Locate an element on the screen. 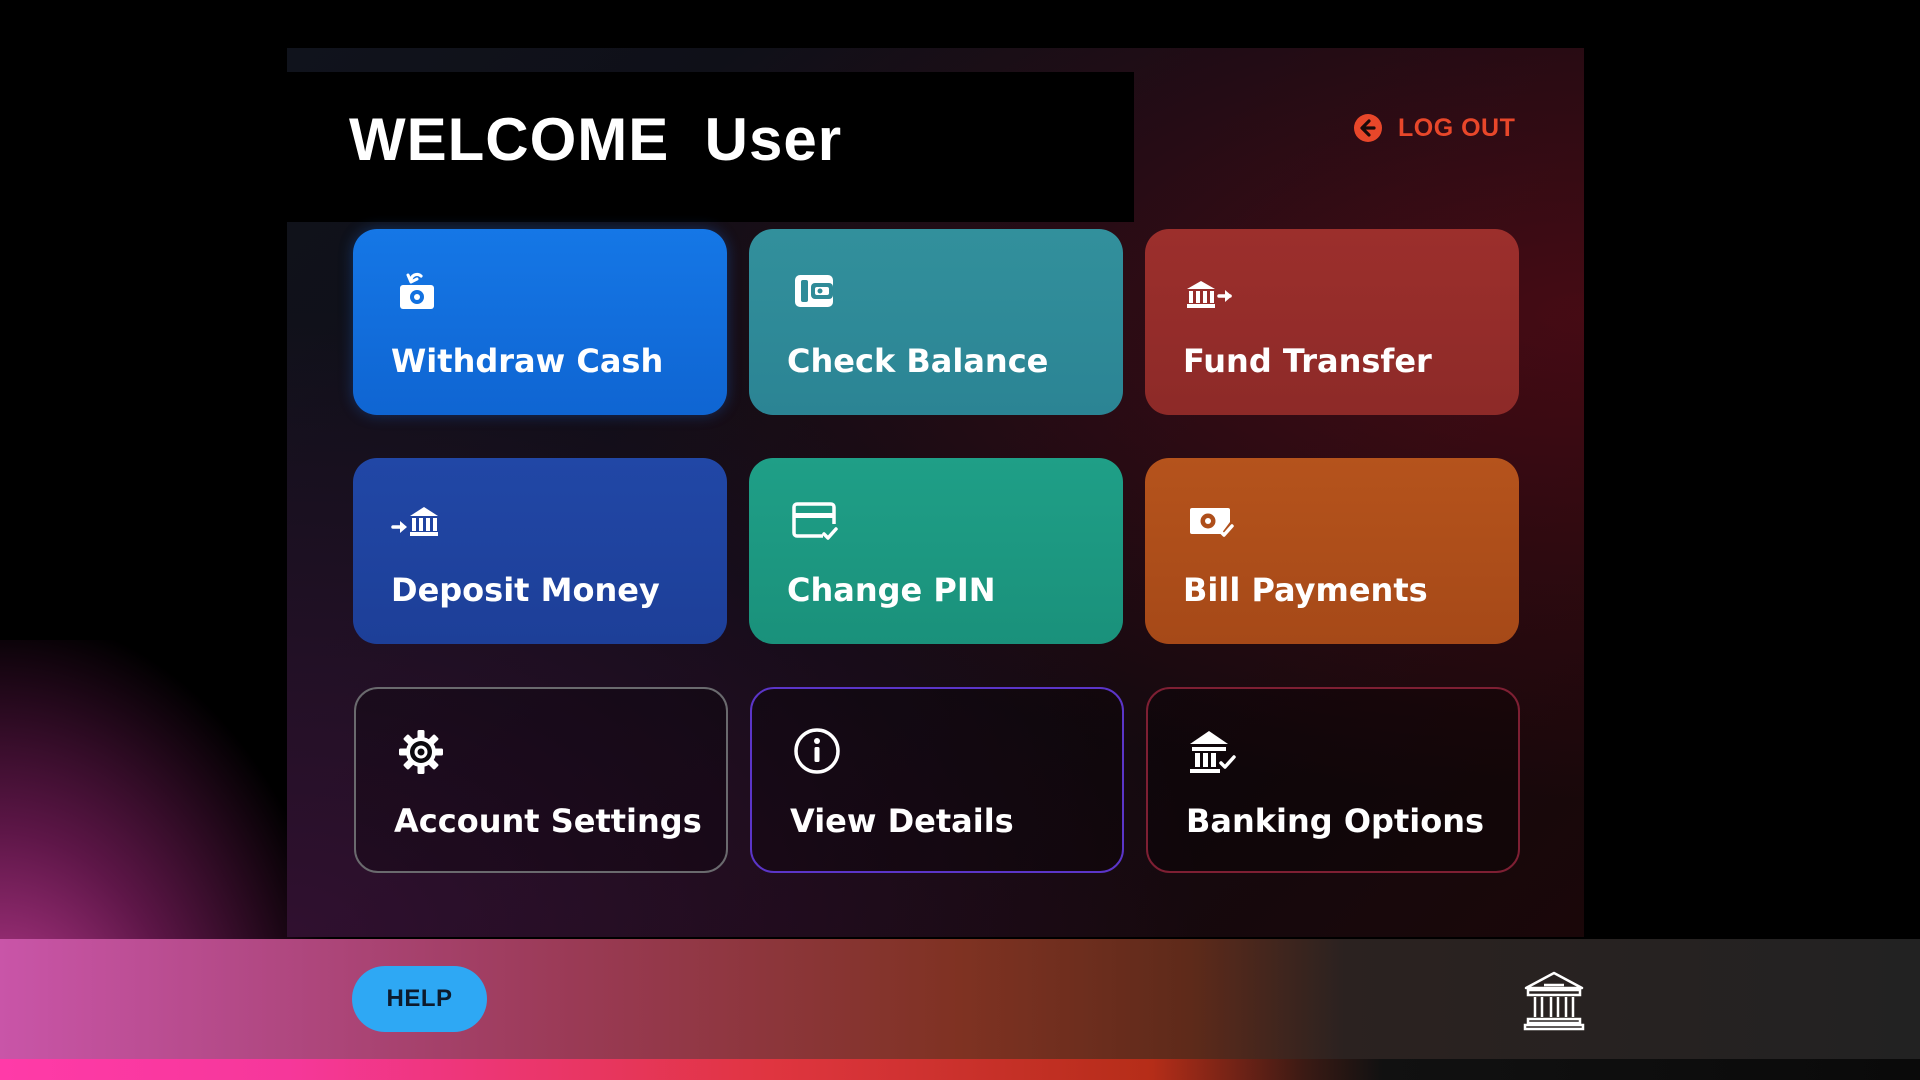 The width and height of the screenshot is (1920, 1080). welcome-heading: WELCOME User is located at coordinates (596, 139).